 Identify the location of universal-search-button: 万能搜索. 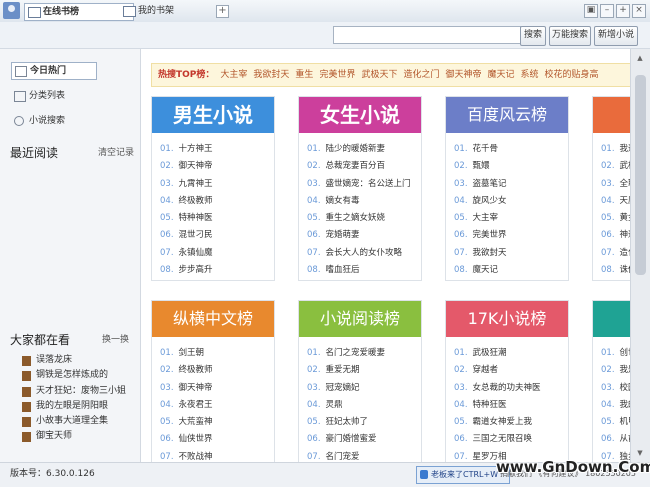
(570, 36).